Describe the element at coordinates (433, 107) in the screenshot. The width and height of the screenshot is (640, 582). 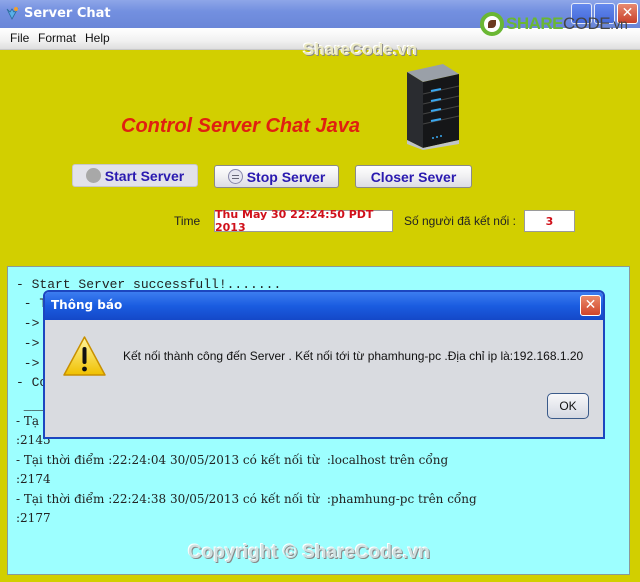
I see `server-icon` at that location.